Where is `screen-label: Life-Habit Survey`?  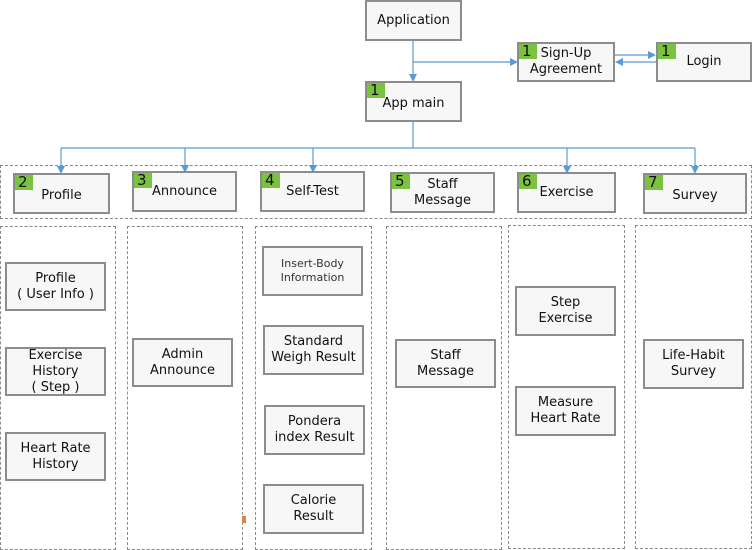
screen-label: Life-Habit Survey is located at coordinates (693, 363).